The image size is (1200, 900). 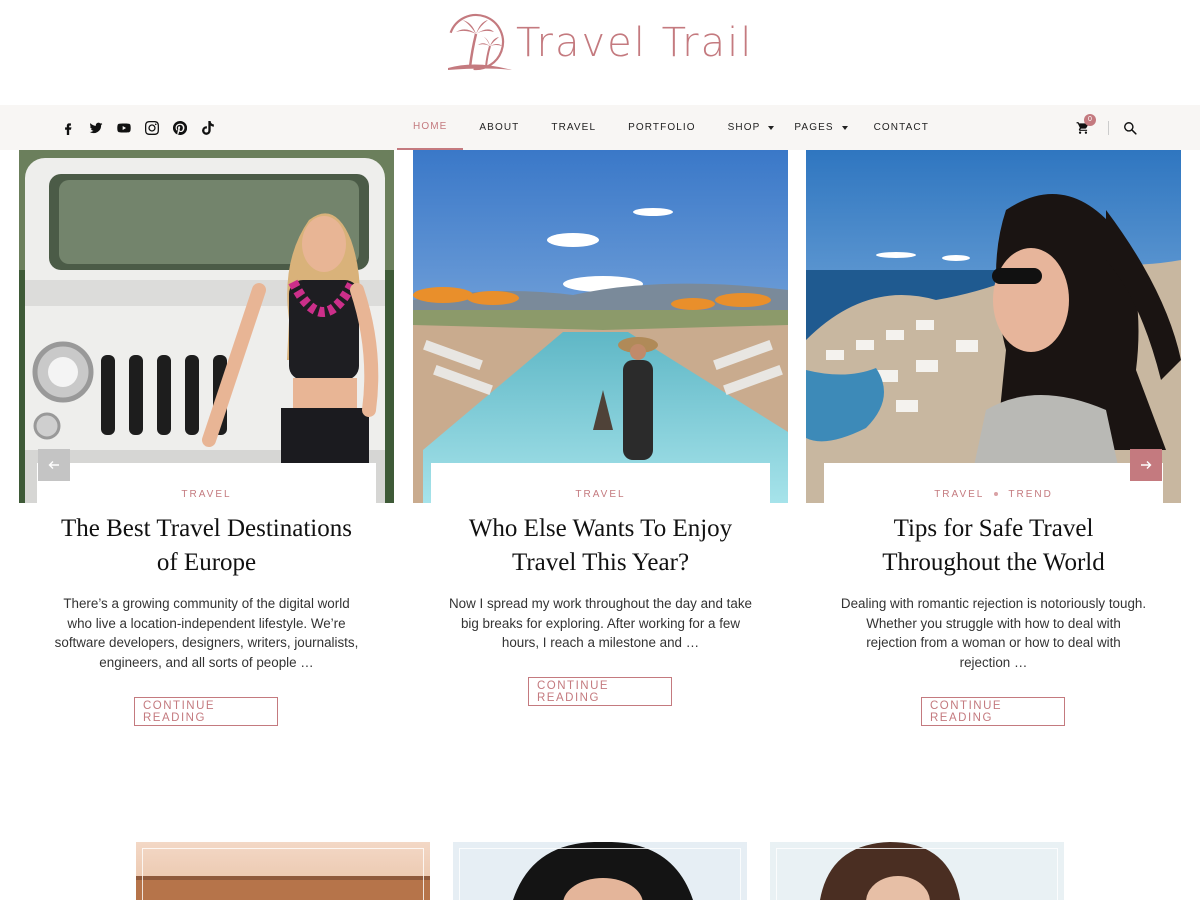 What do you see at coordinates (207, 127) in the screenshot?
I see `tiktok-icon` at bounding box center [207, 127].